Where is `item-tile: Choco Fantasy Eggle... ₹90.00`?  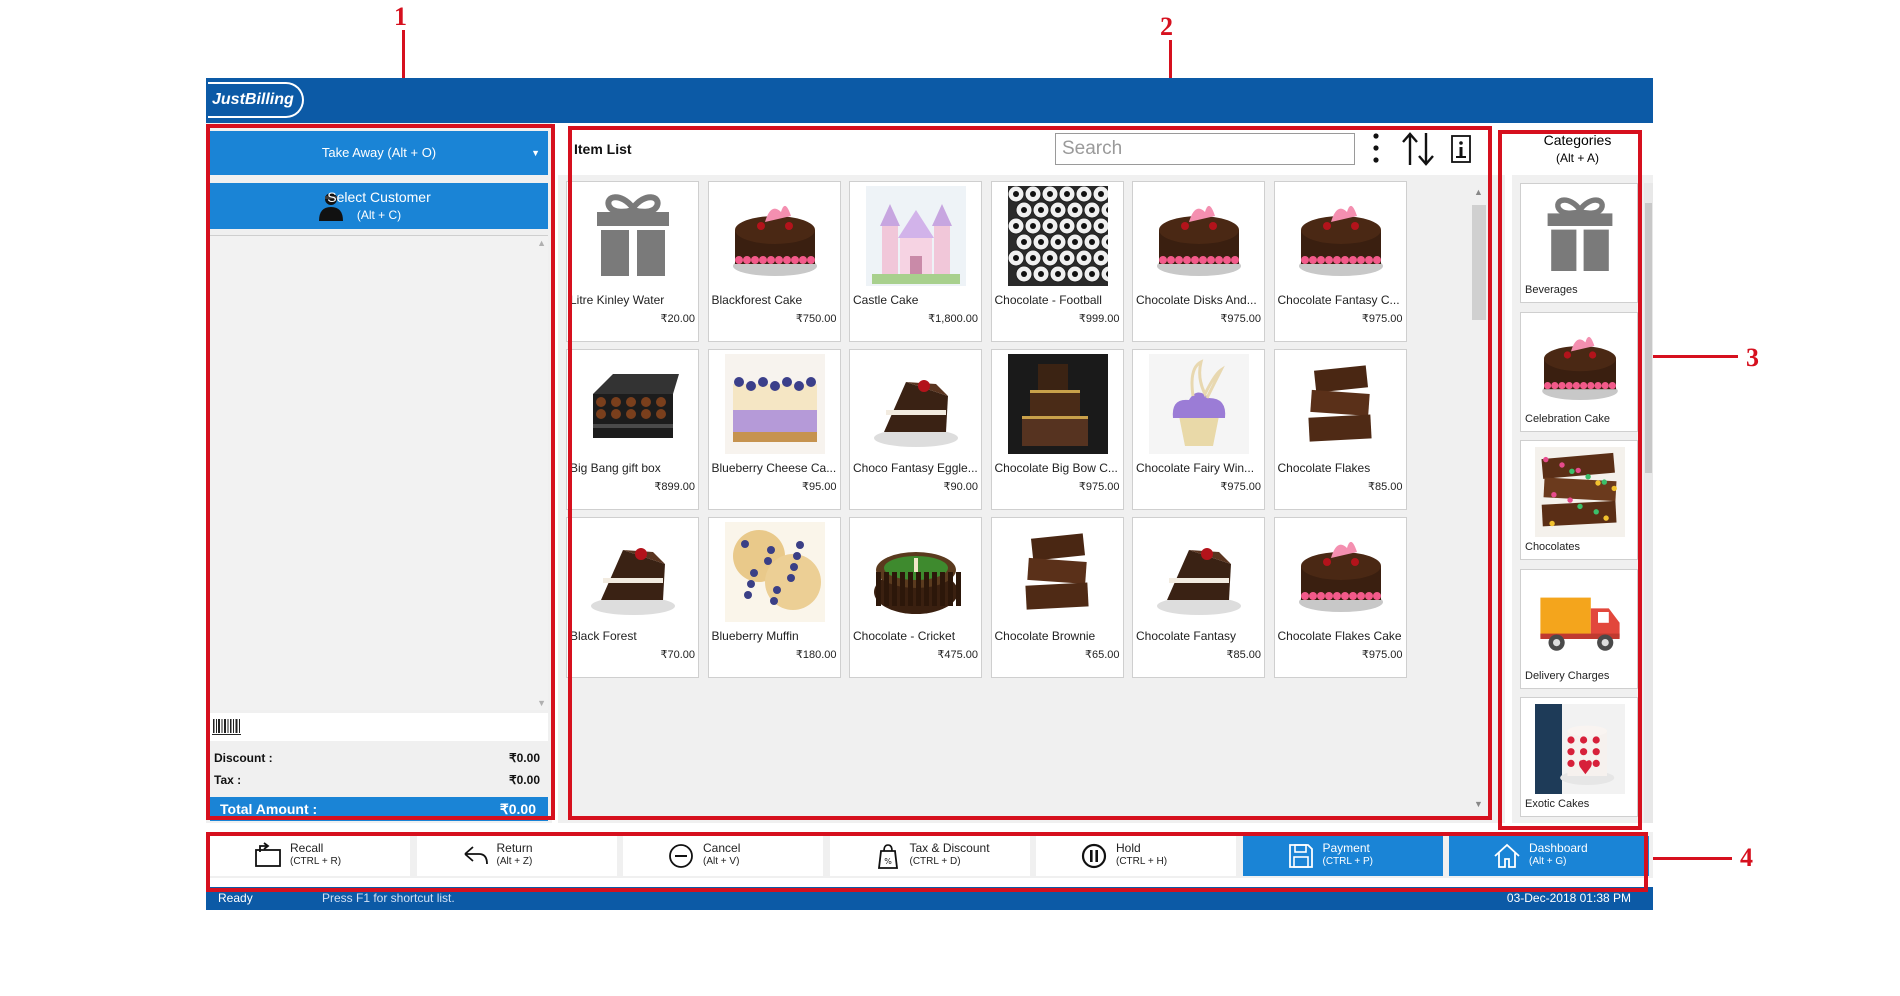
item-tile: Choco Fantasy Eggle... ₹90.00 is located at coordinates (915, 429).